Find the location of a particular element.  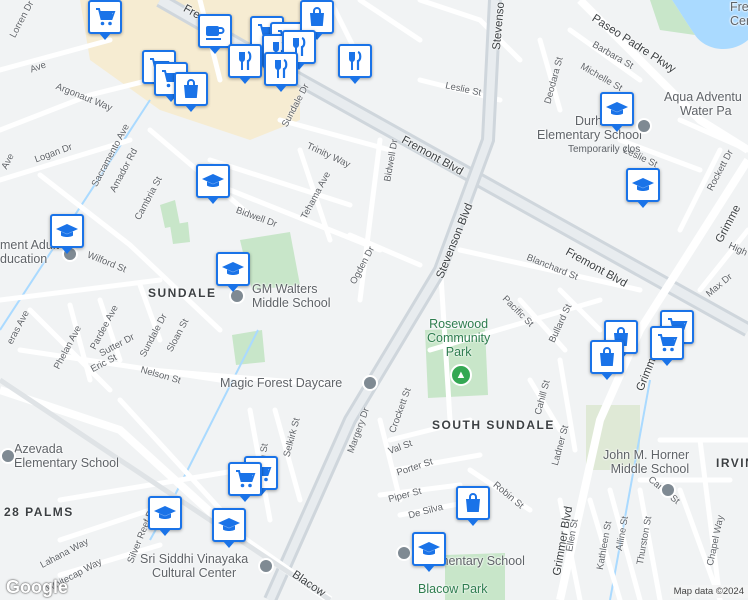

neighborhood-sundale: SUNDALE is located at coordinates (182, 293).